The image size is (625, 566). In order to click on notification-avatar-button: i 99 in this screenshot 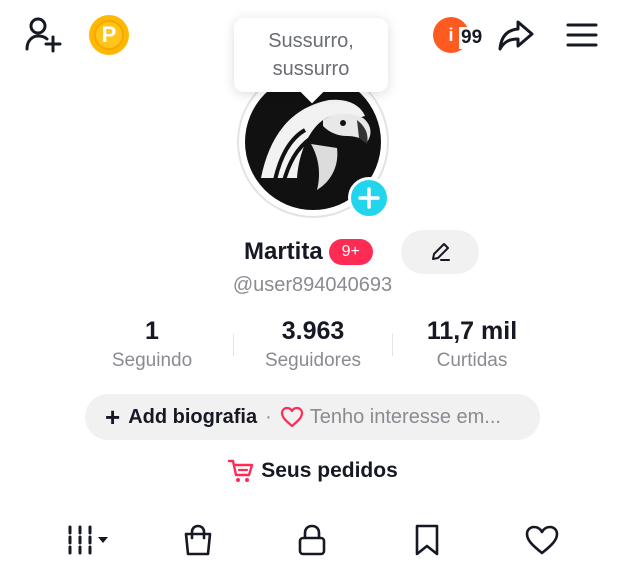, I will do `click(463, 35)`.